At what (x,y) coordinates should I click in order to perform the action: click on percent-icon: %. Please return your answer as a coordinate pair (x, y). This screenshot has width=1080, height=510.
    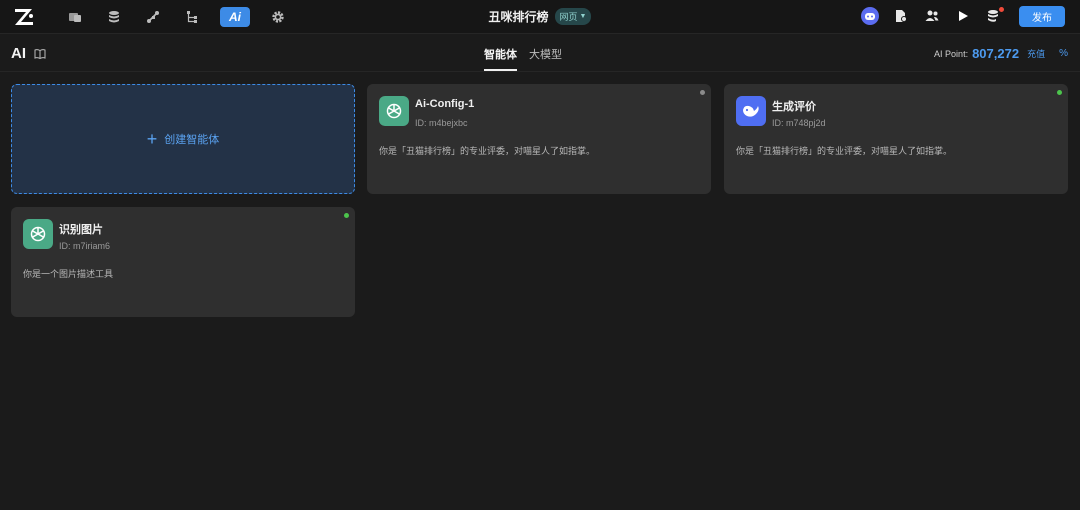
    Looking at the image, I should click on (1063, 53).